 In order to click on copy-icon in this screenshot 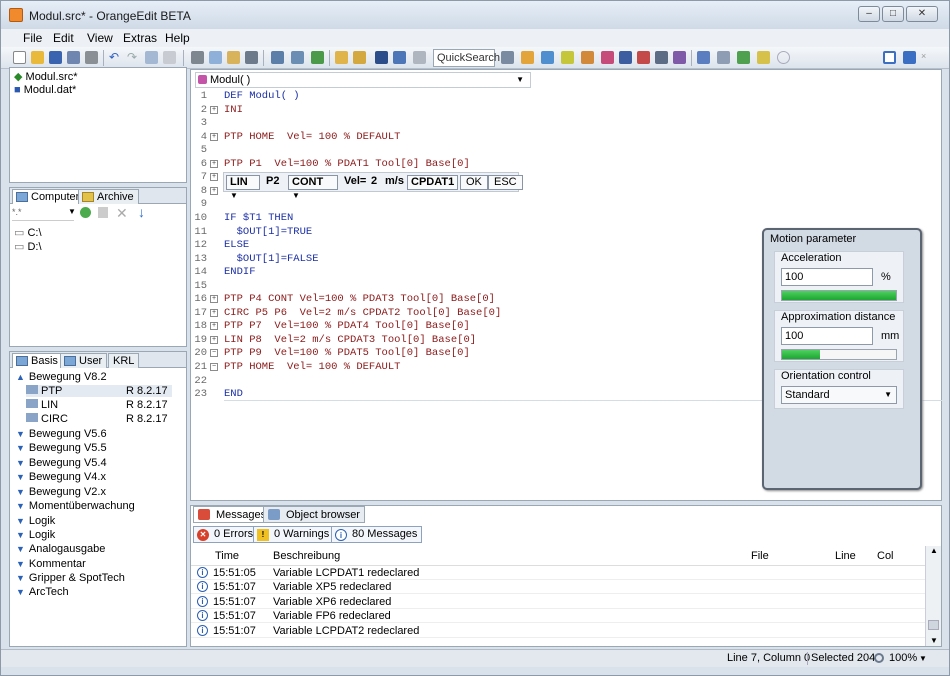, I will do `click(215, 57)`.